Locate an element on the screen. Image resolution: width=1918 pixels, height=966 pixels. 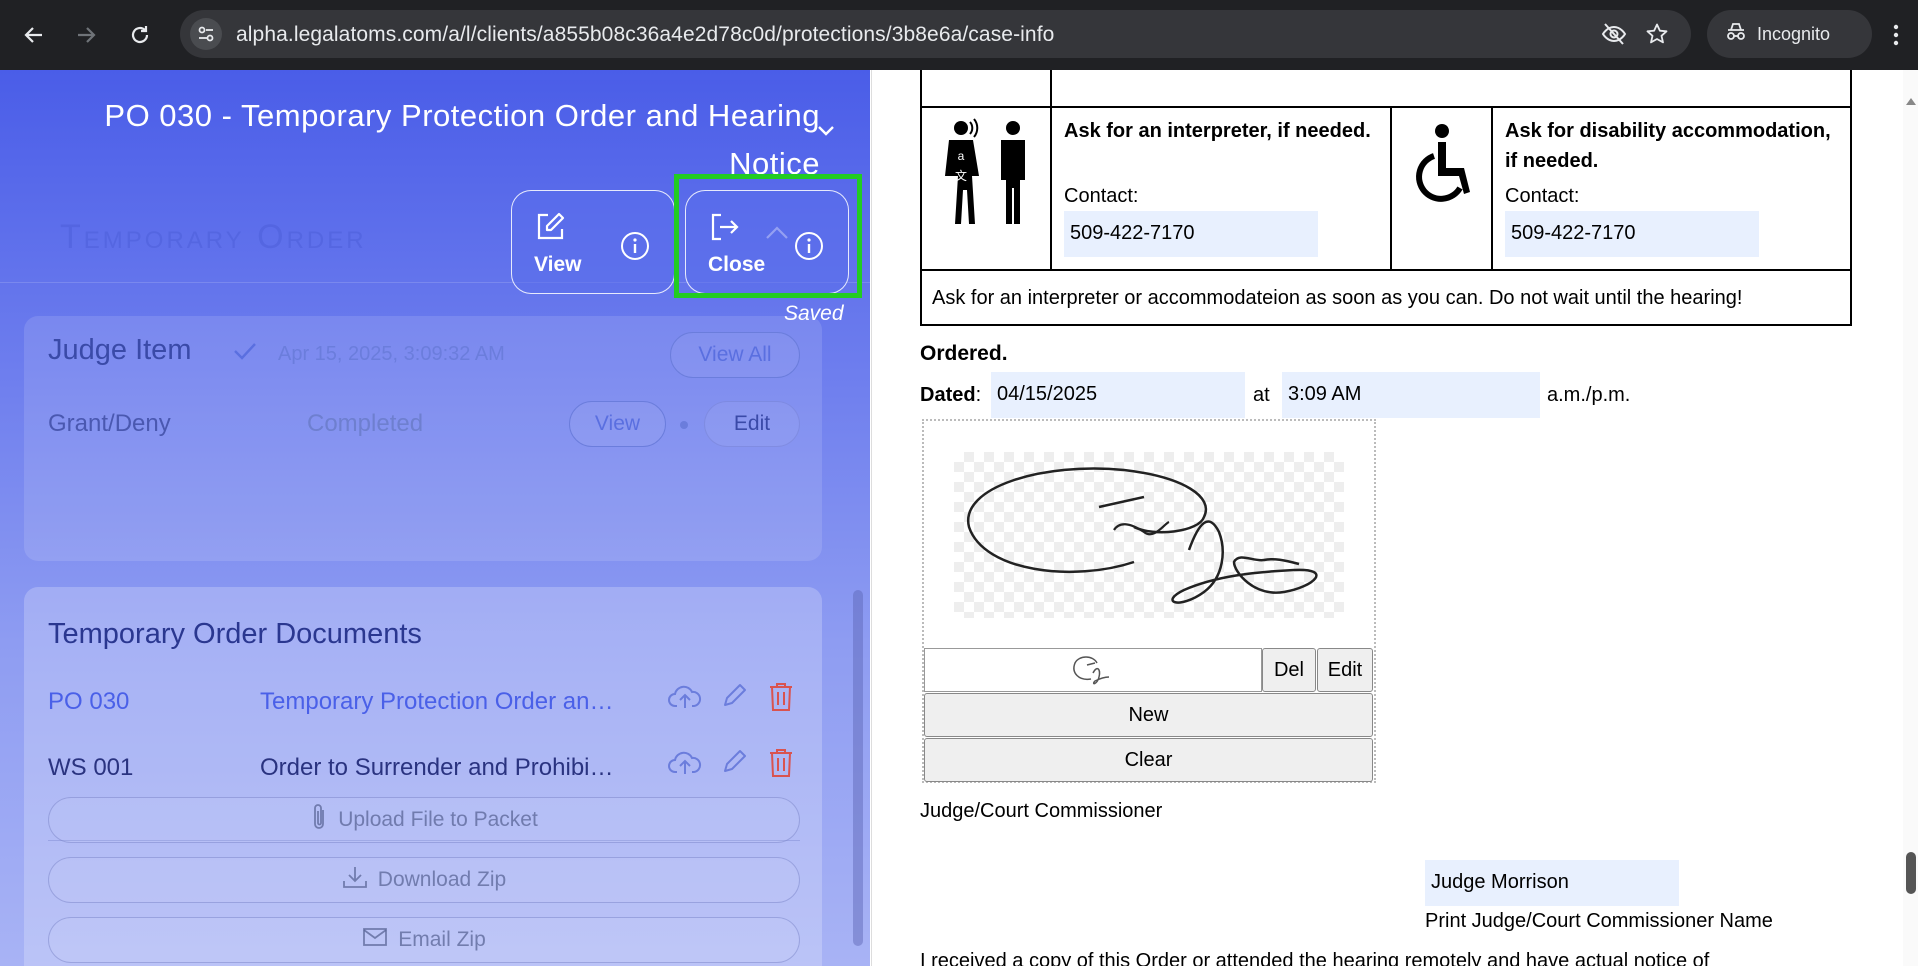
bookmark-star-icon is located at coordinates (1657, 36).